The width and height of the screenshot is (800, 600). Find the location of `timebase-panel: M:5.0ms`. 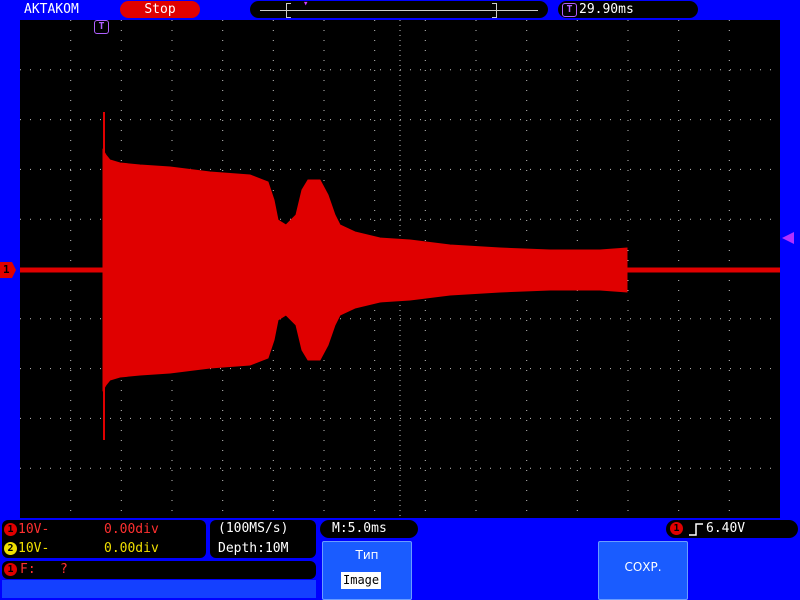

timebase-panel: M:5.0ms is located at coordinates (369, 529).